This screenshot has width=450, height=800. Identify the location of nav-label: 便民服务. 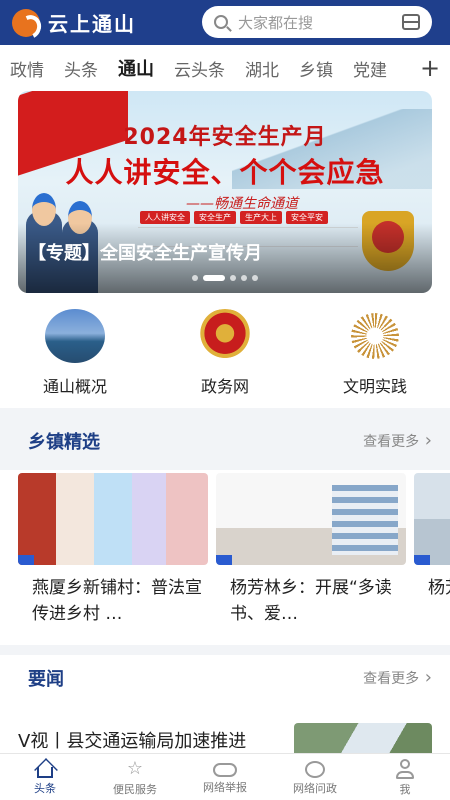
(135, 789).